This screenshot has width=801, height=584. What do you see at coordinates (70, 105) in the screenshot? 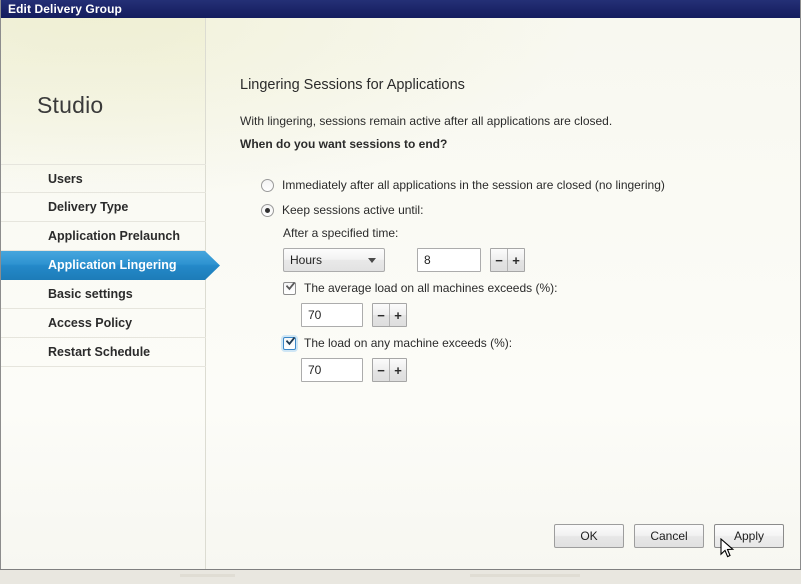
I see `studio-brand: Studio` at bounding box center [70, 105].